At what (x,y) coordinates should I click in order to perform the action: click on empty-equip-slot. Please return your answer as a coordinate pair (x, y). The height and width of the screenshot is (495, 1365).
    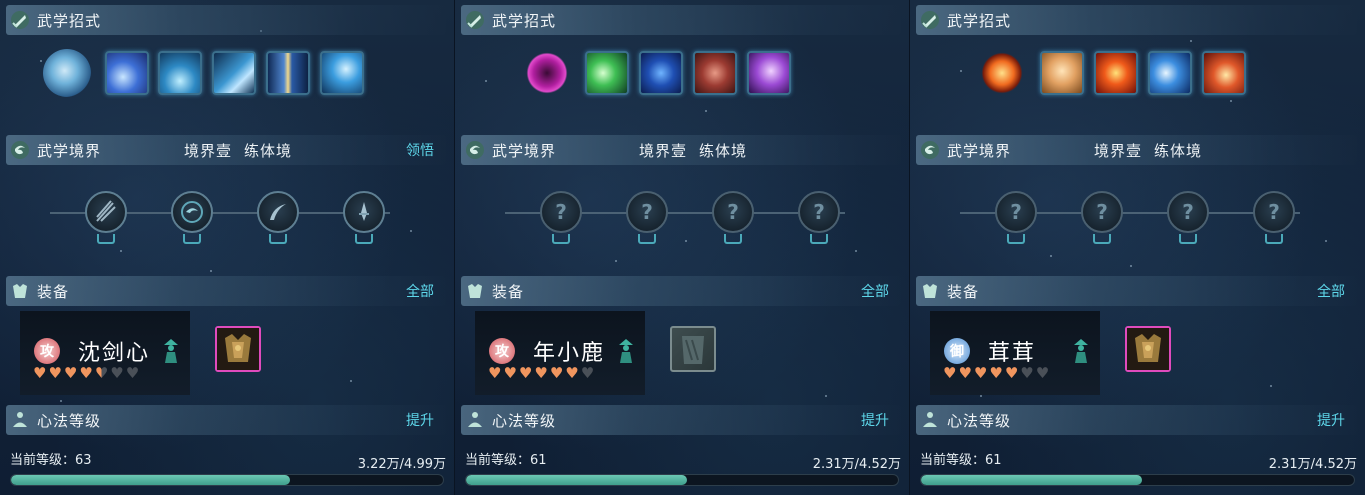
    Looking at the image, I should click on (693, 349).